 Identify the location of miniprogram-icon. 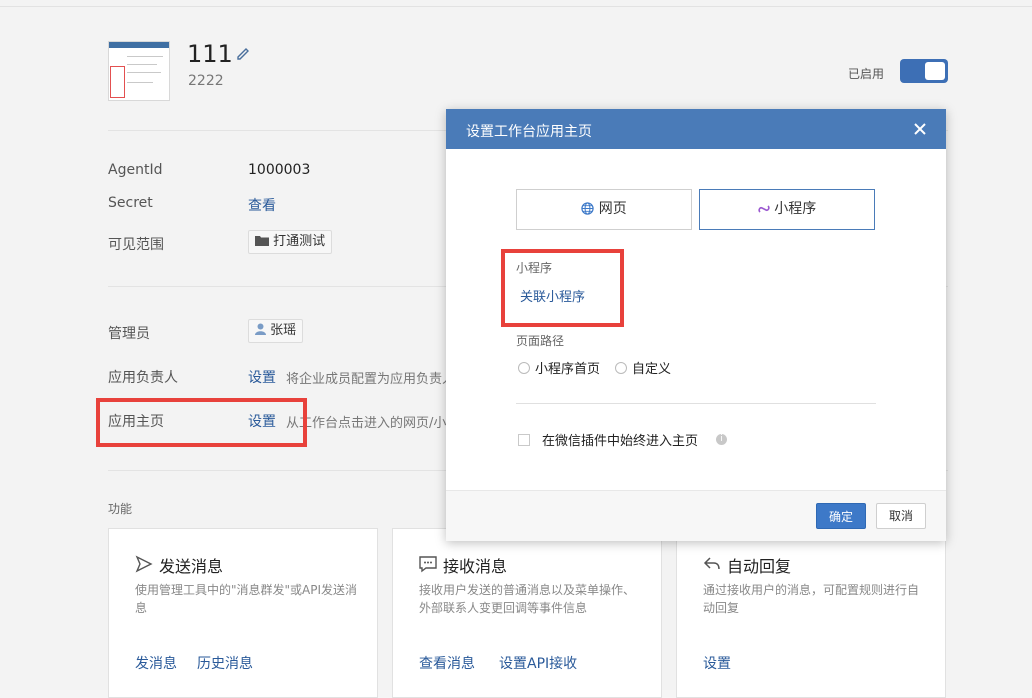
(764, 209).